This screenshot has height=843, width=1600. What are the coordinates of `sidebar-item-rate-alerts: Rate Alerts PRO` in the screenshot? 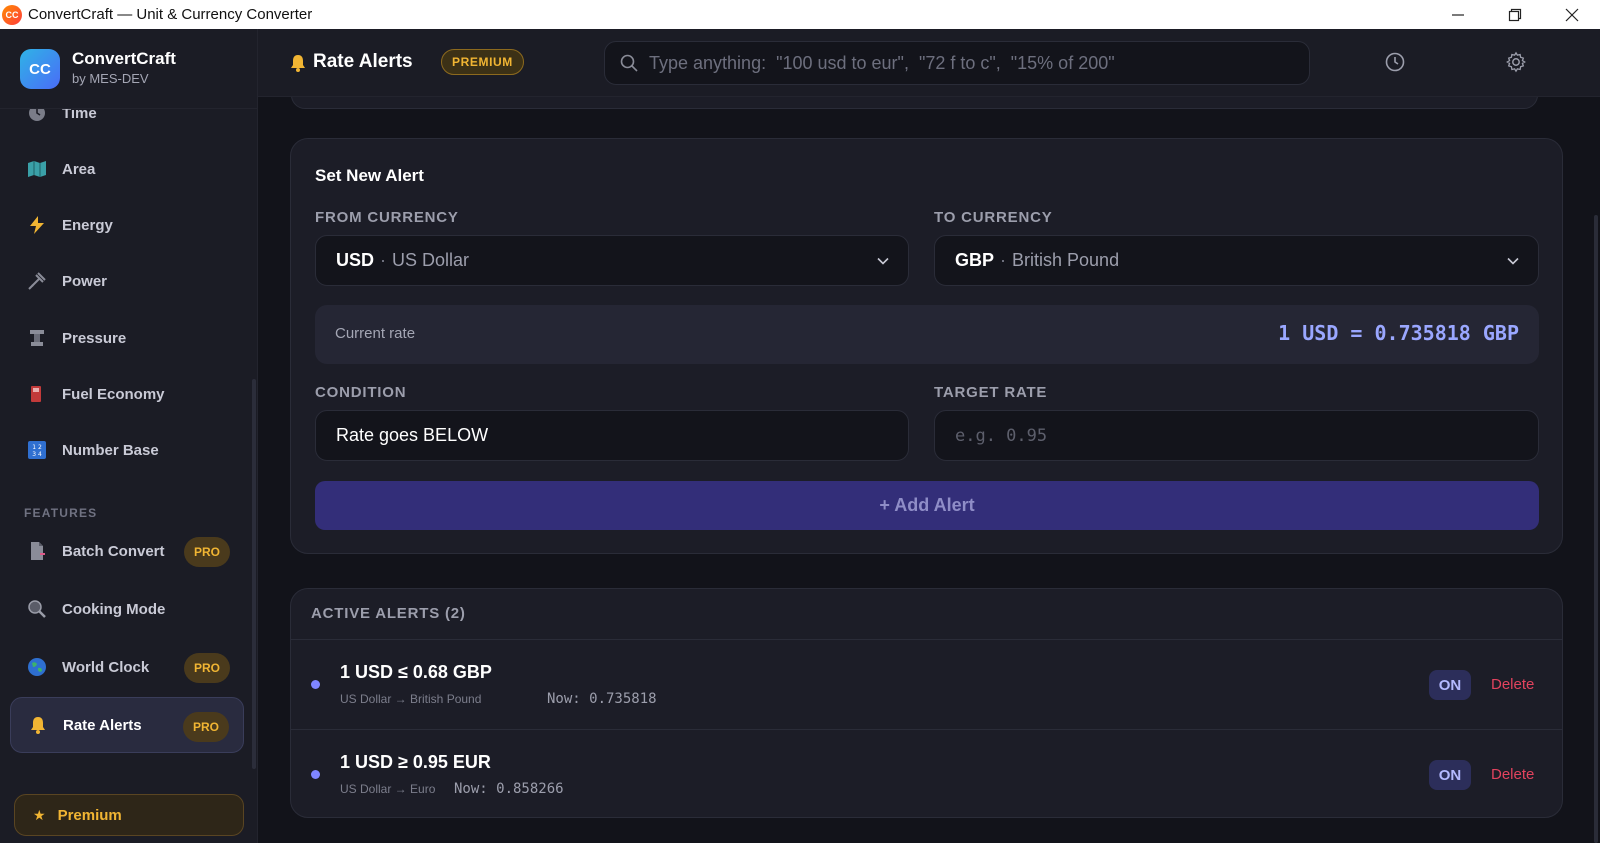 It's located at (127, 725).